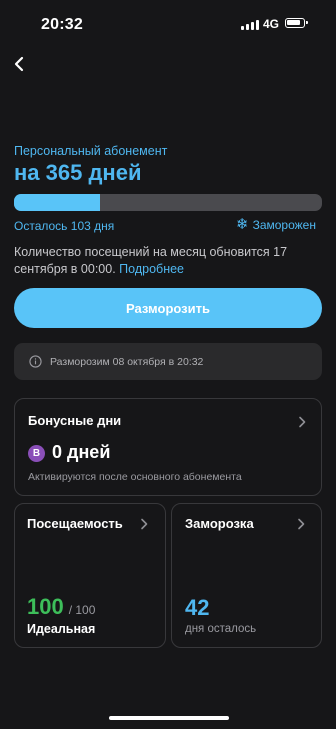  Describe the element at coordinates (64, 226) in the screenshot. I see `remaining-days: Осталось 103 дня` at that location.